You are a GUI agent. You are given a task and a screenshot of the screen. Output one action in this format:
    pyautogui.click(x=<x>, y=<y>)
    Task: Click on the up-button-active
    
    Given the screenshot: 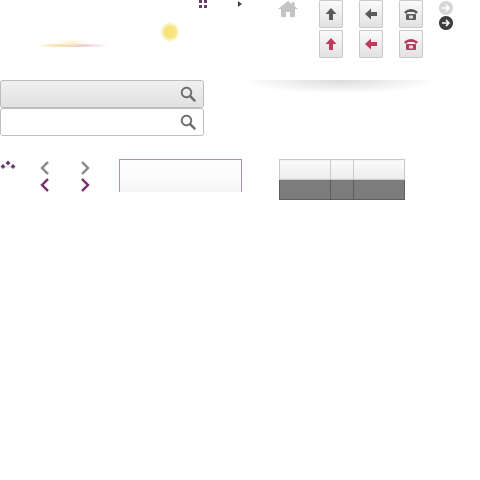 What is the action you would take?
    pyautogui.click(x=331, y=44)
    